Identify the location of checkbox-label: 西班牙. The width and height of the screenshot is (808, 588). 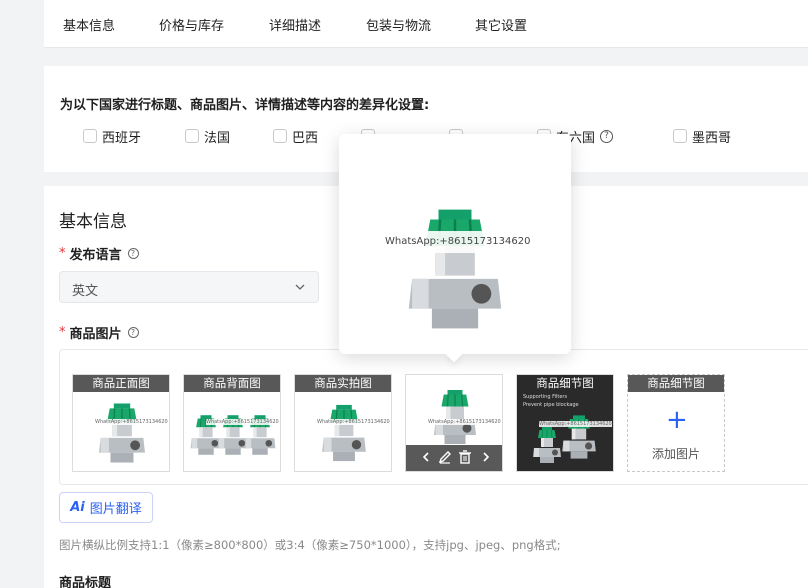
(122, 138).